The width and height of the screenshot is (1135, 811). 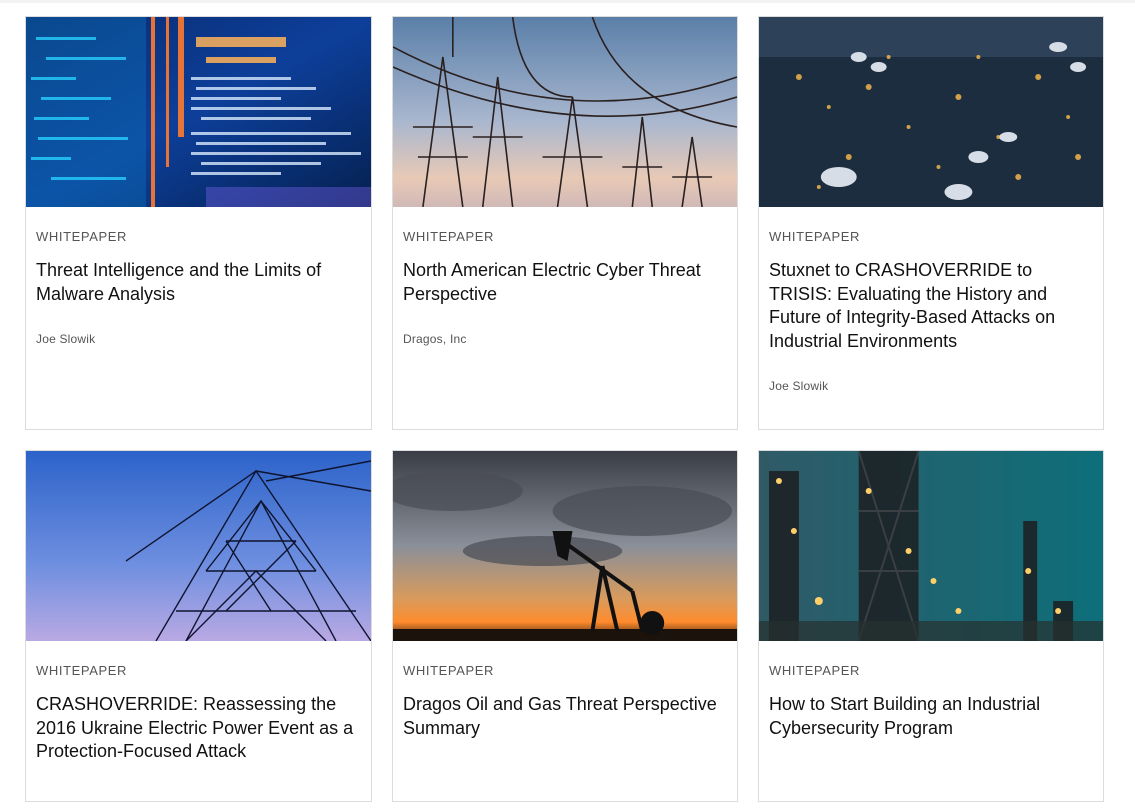 I want to click on transmission-tower-image, so click(x=198, y=546).